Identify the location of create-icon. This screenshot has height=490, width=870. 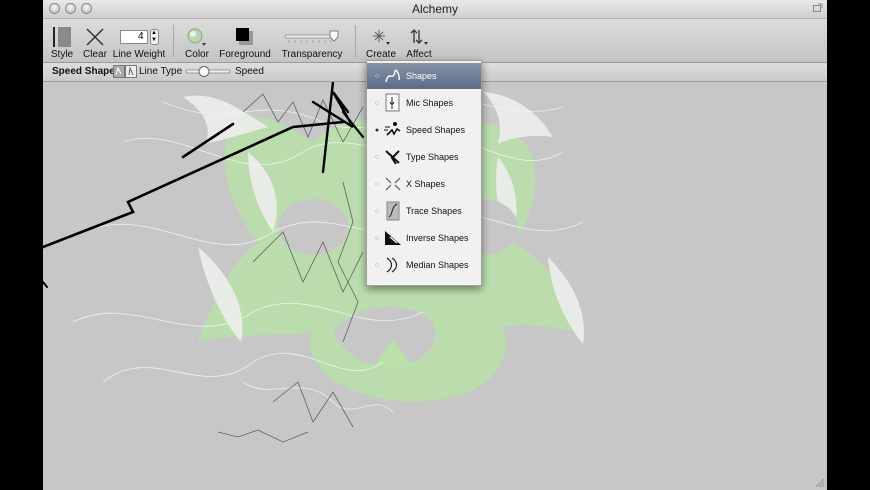
(381, 37).